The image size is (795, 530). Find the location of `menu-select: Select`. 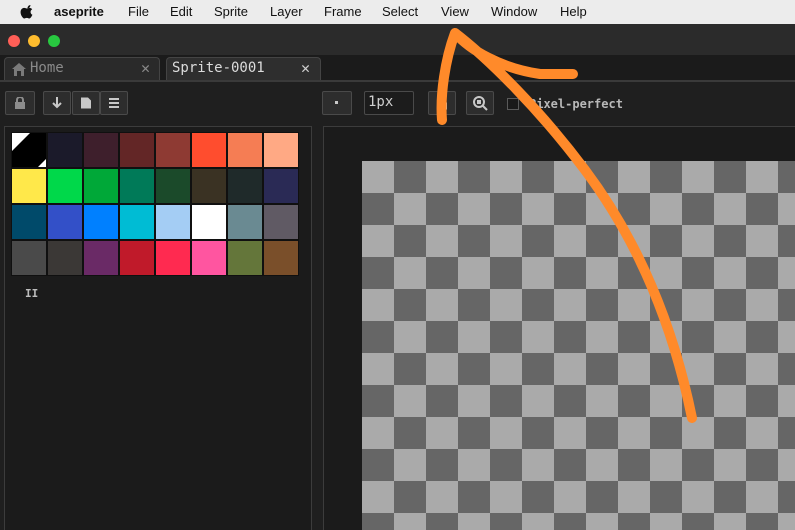

menu-select: Select is located at coordinates (400, 12).